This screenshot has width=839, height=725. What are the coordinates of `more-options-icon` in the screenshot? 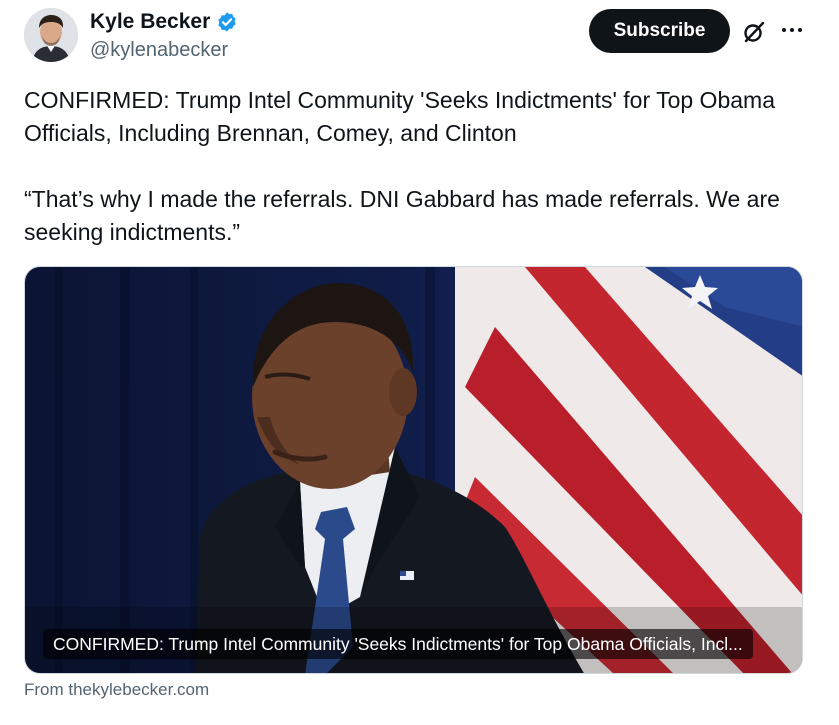 It's located at (792, 30).